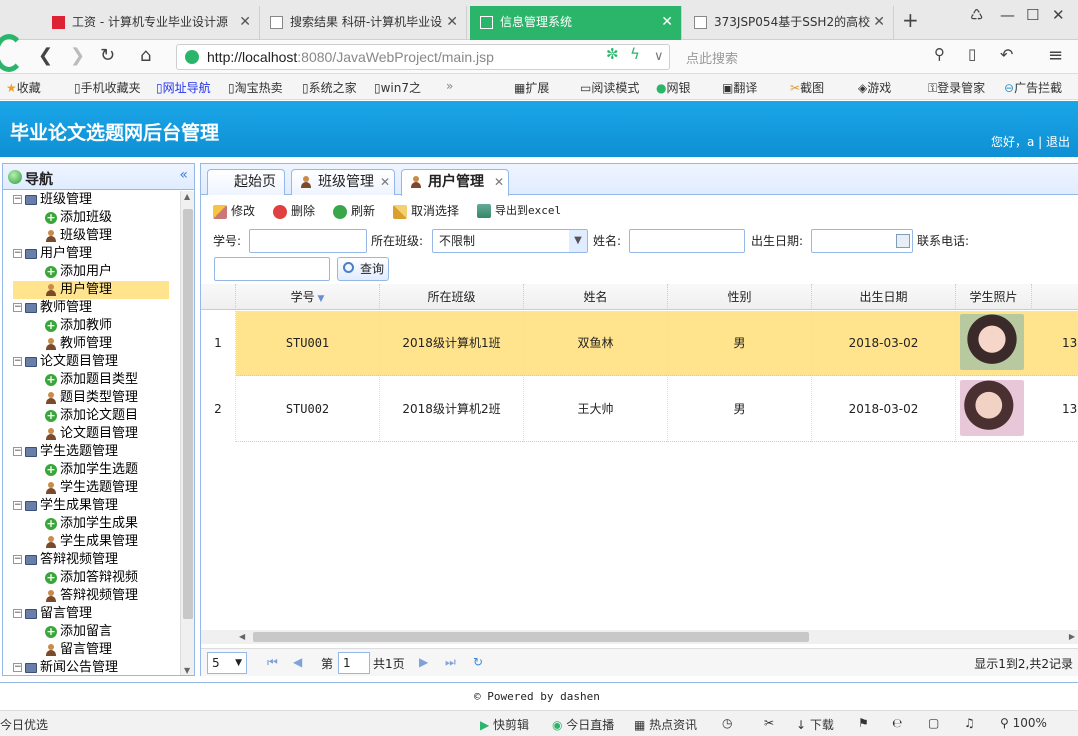  Describe the element at coordinates (227, 663) in the screenshot. I see `page-size-select: 5 ▼` at that location.